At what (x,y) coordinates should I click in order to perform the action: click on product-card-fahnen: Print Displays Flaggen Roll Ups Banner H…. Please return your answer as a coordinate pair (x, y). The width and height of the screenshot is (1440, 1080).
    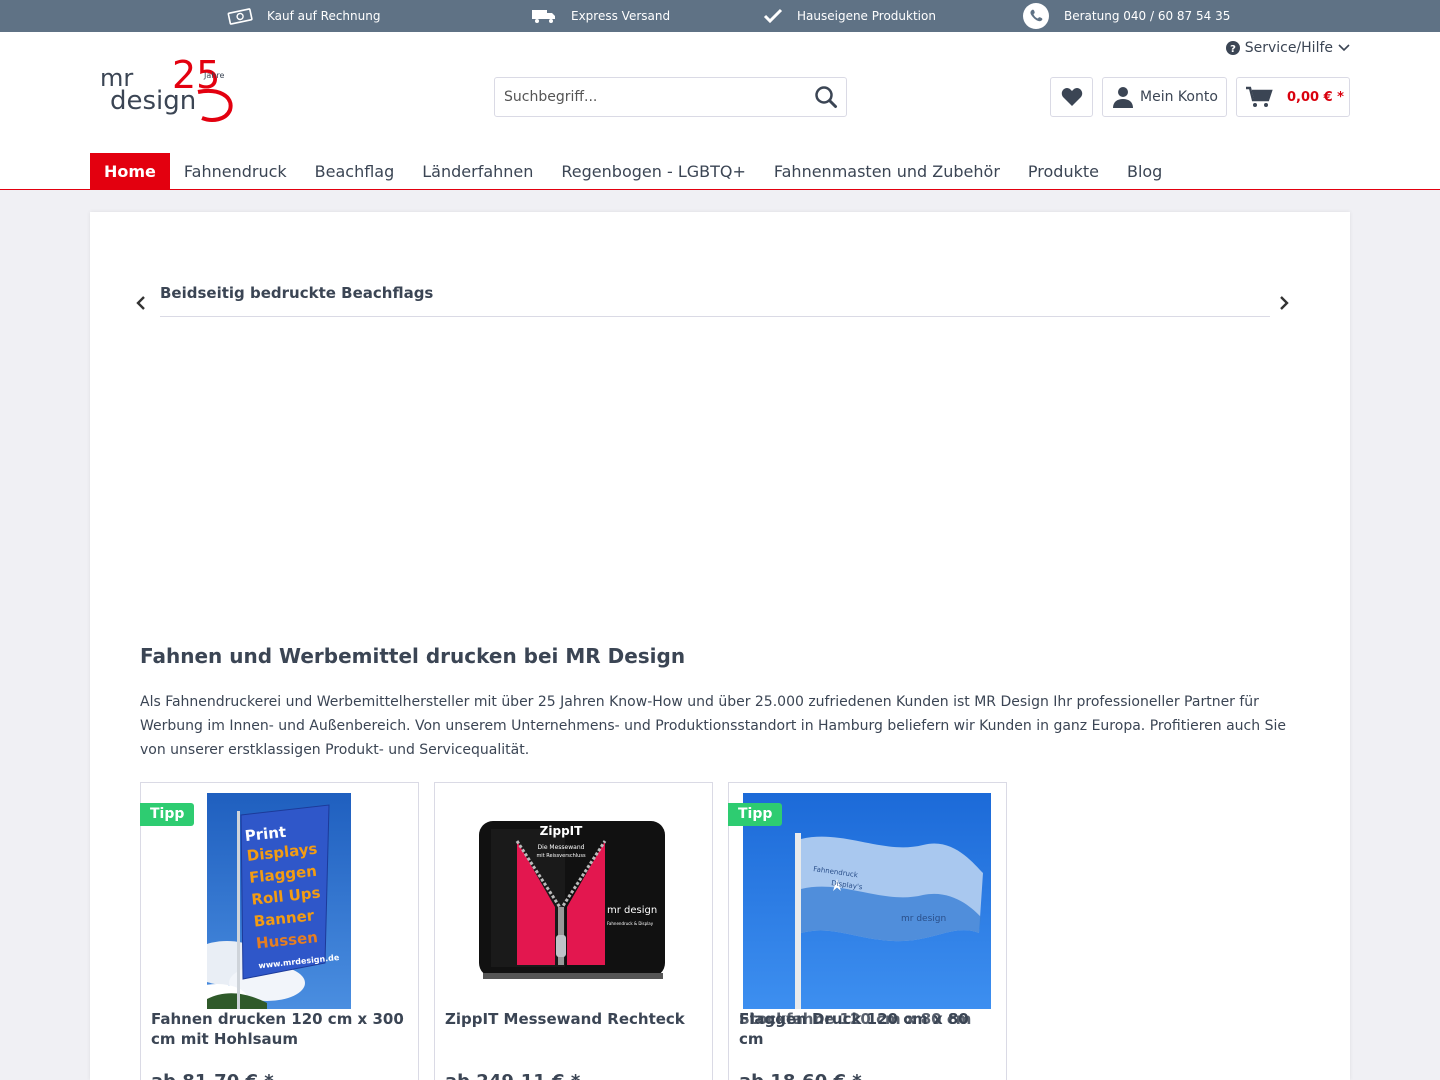
    Looking at the image, I should click on (279, 931).